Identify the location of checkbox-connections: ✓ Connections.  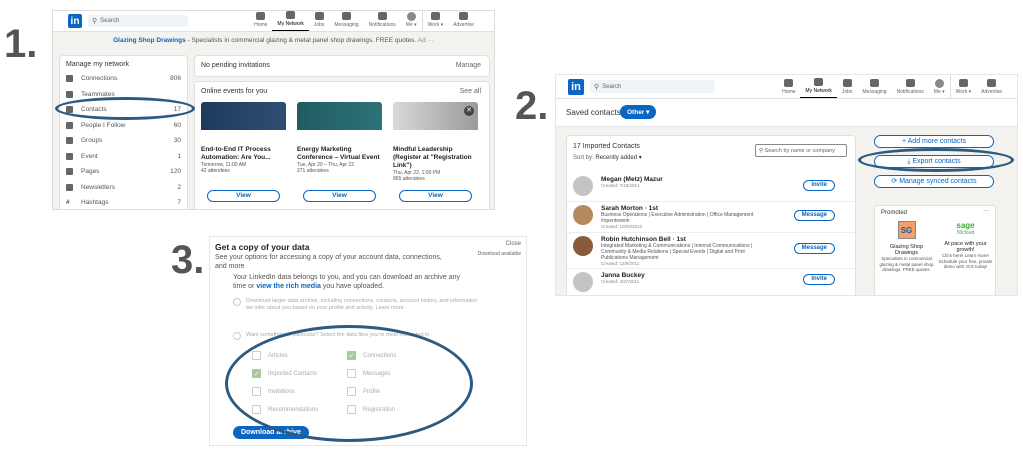
(394, 355).